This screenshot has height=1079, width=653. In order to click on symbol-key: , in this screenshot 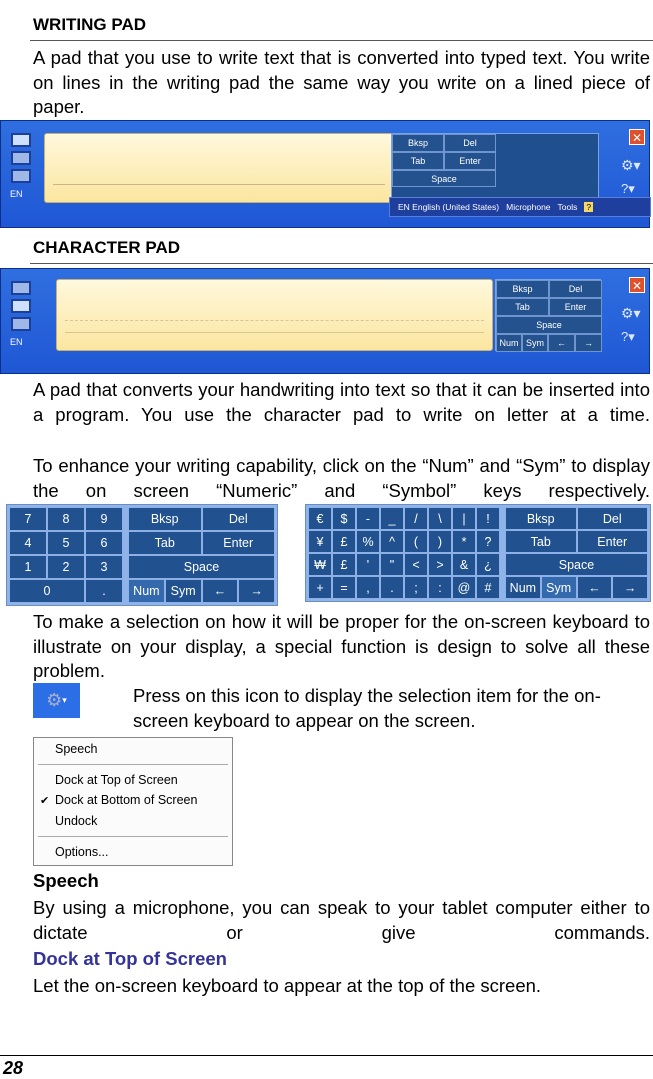, I will do `click(368, 587)`.